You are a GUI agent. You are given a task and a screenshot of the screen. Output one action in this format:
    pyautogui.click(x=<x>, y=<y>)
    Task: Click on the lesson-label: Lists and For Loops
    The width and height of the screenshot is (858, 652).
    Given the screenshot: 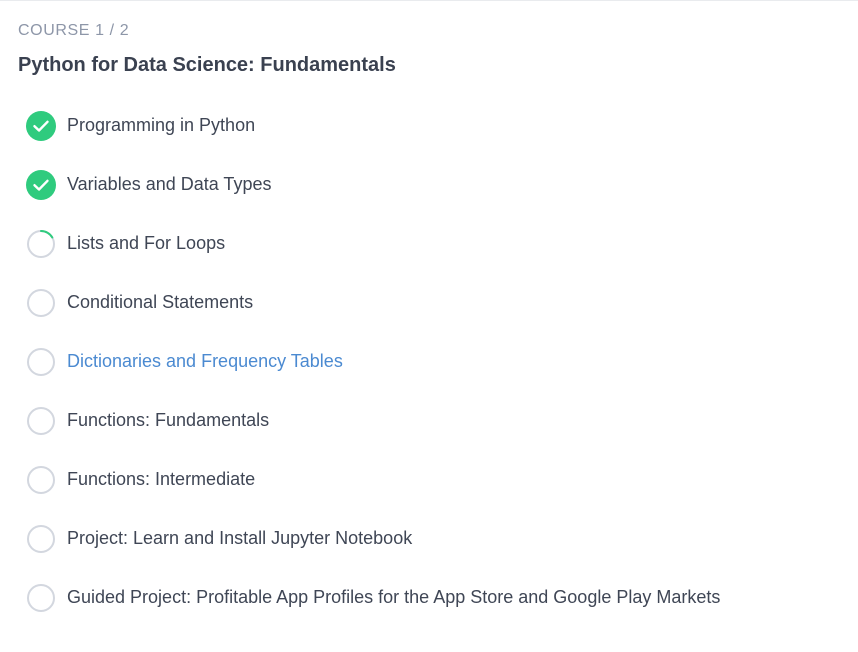 What is the action you would take?
    pyautogui.click(x=146, y=243)
    